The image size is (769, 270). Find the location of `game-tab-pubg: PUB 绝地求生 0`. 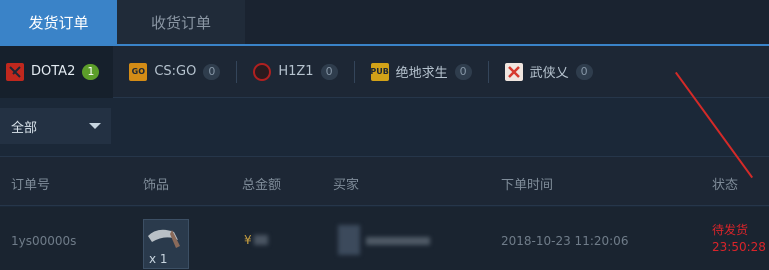

game-tab-pubg: PUB 绝地求生 0 is located at coordinates (421, 72).